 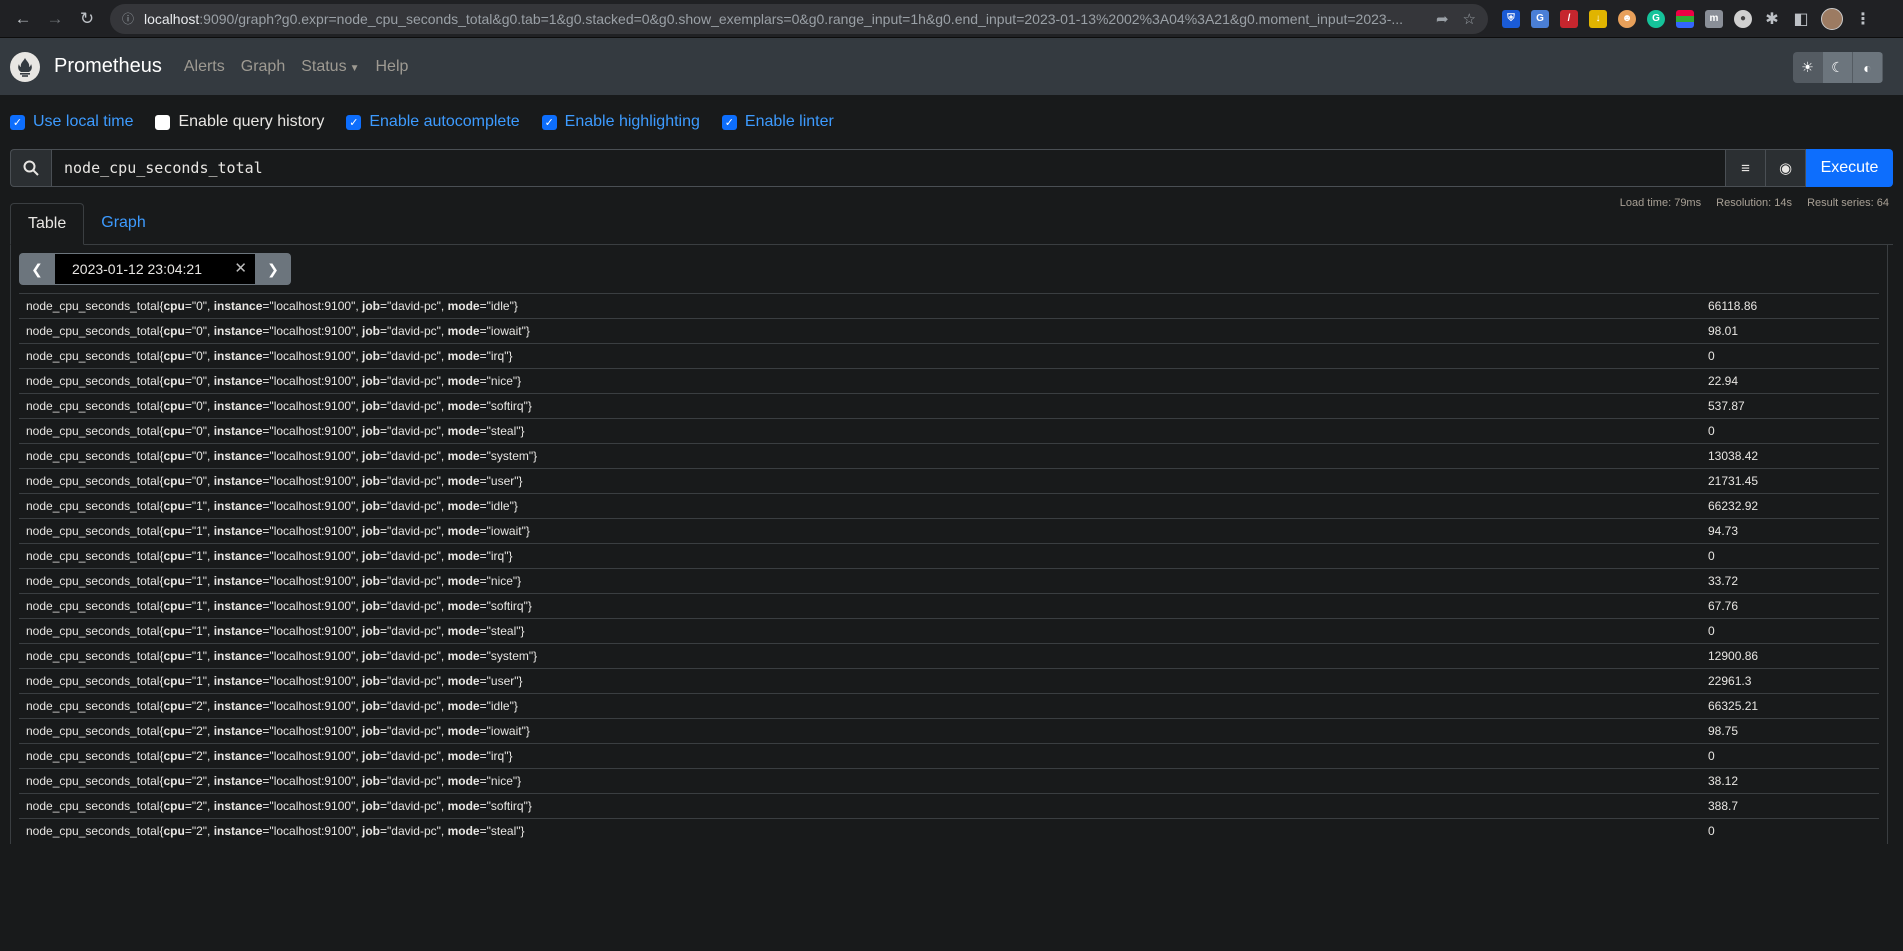 I want to click on option-label: Use local time, so click(x=83, y=122).